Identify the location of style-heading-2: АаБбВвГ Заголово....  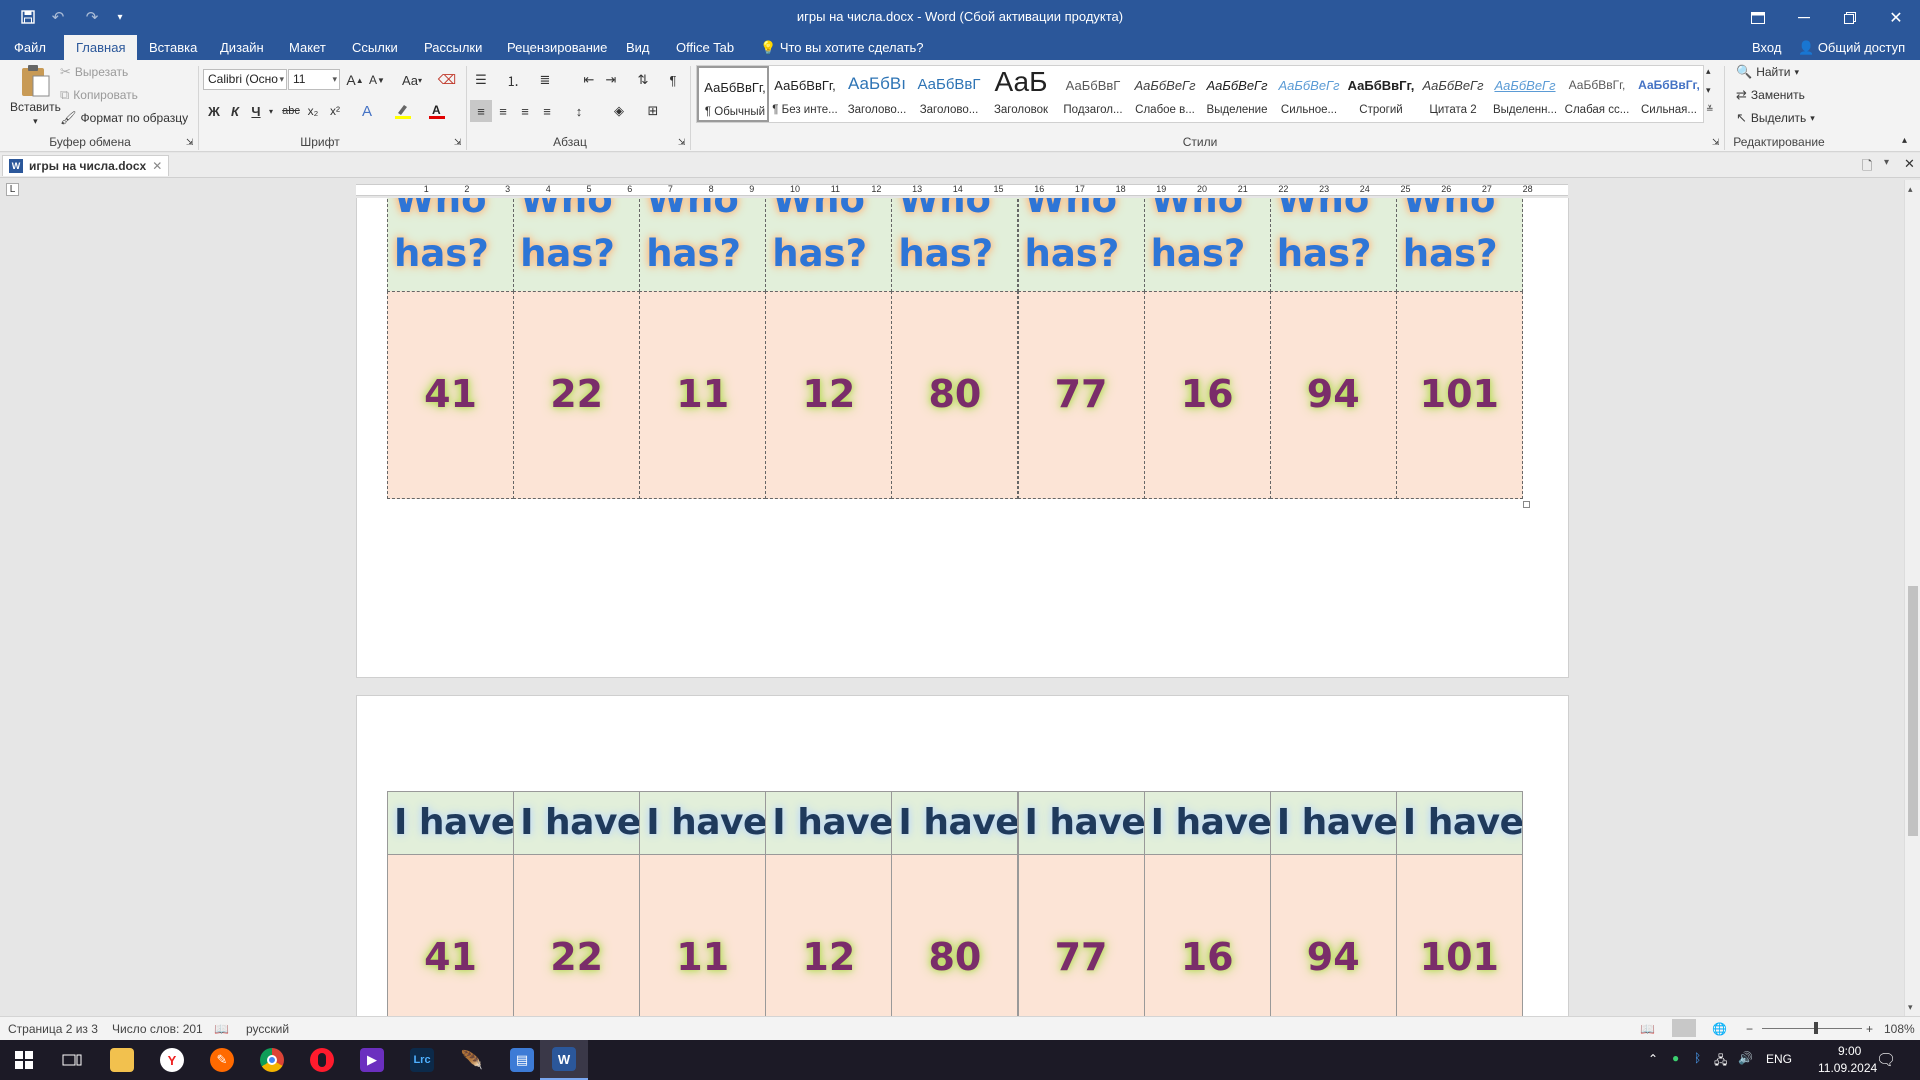
(949, 94).